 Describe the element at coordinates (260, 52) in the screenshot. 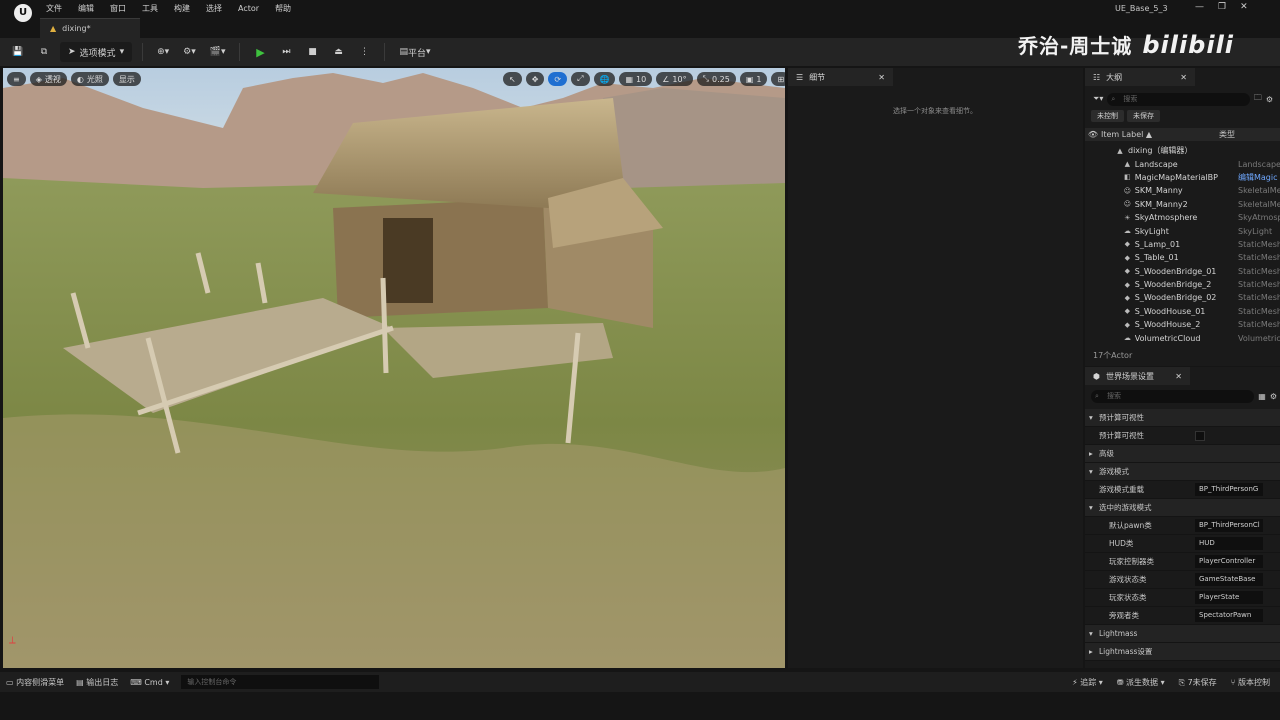

I see `play-icon: ▶` at that location.